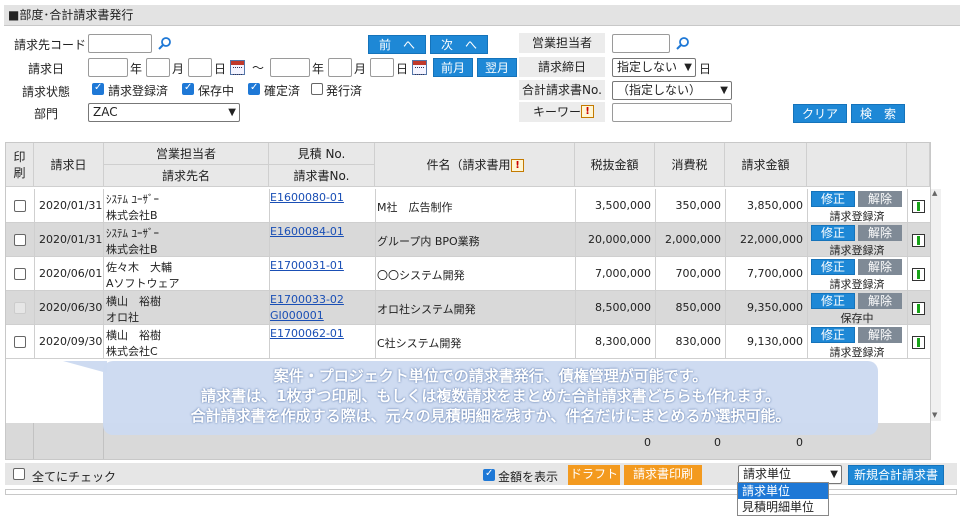  I want to click on billing-amount: 9,350,000, so click(775, 307).